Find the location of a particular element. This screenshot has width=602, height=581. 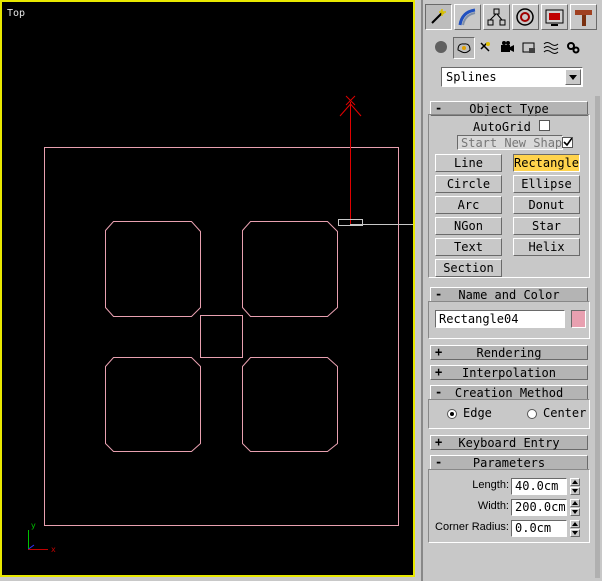

object-color-swatch is located at coordinates (578, 319).